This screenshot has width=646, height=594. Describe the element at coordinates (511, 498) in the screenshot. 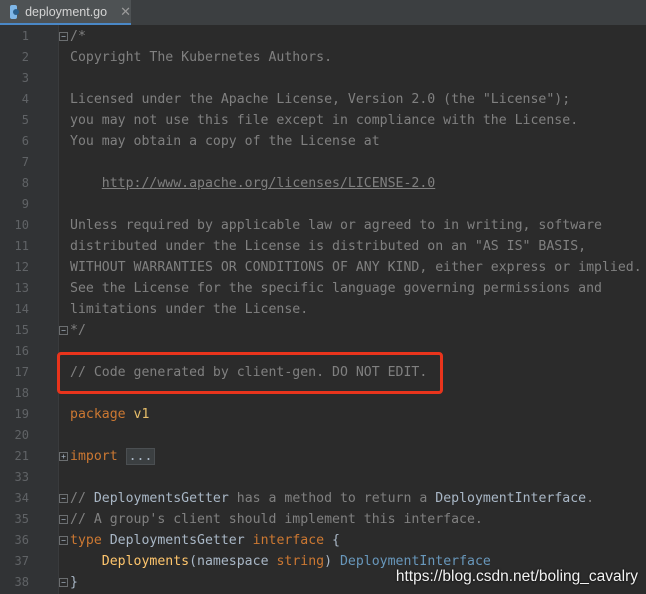

I see `doc-ref-deployment-interface: DeploymentInterface` at that location.